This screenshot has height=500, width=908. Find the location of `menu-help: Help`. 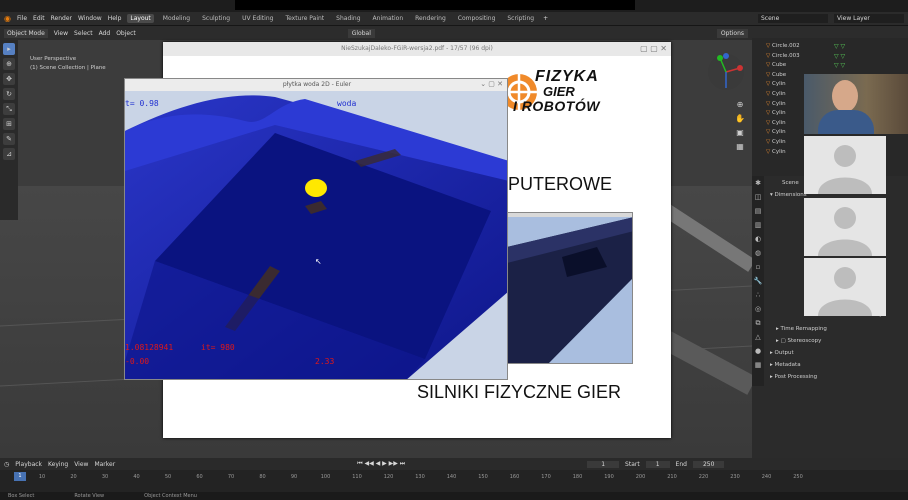

menu-help: Help is located at coordinates (115, 18).